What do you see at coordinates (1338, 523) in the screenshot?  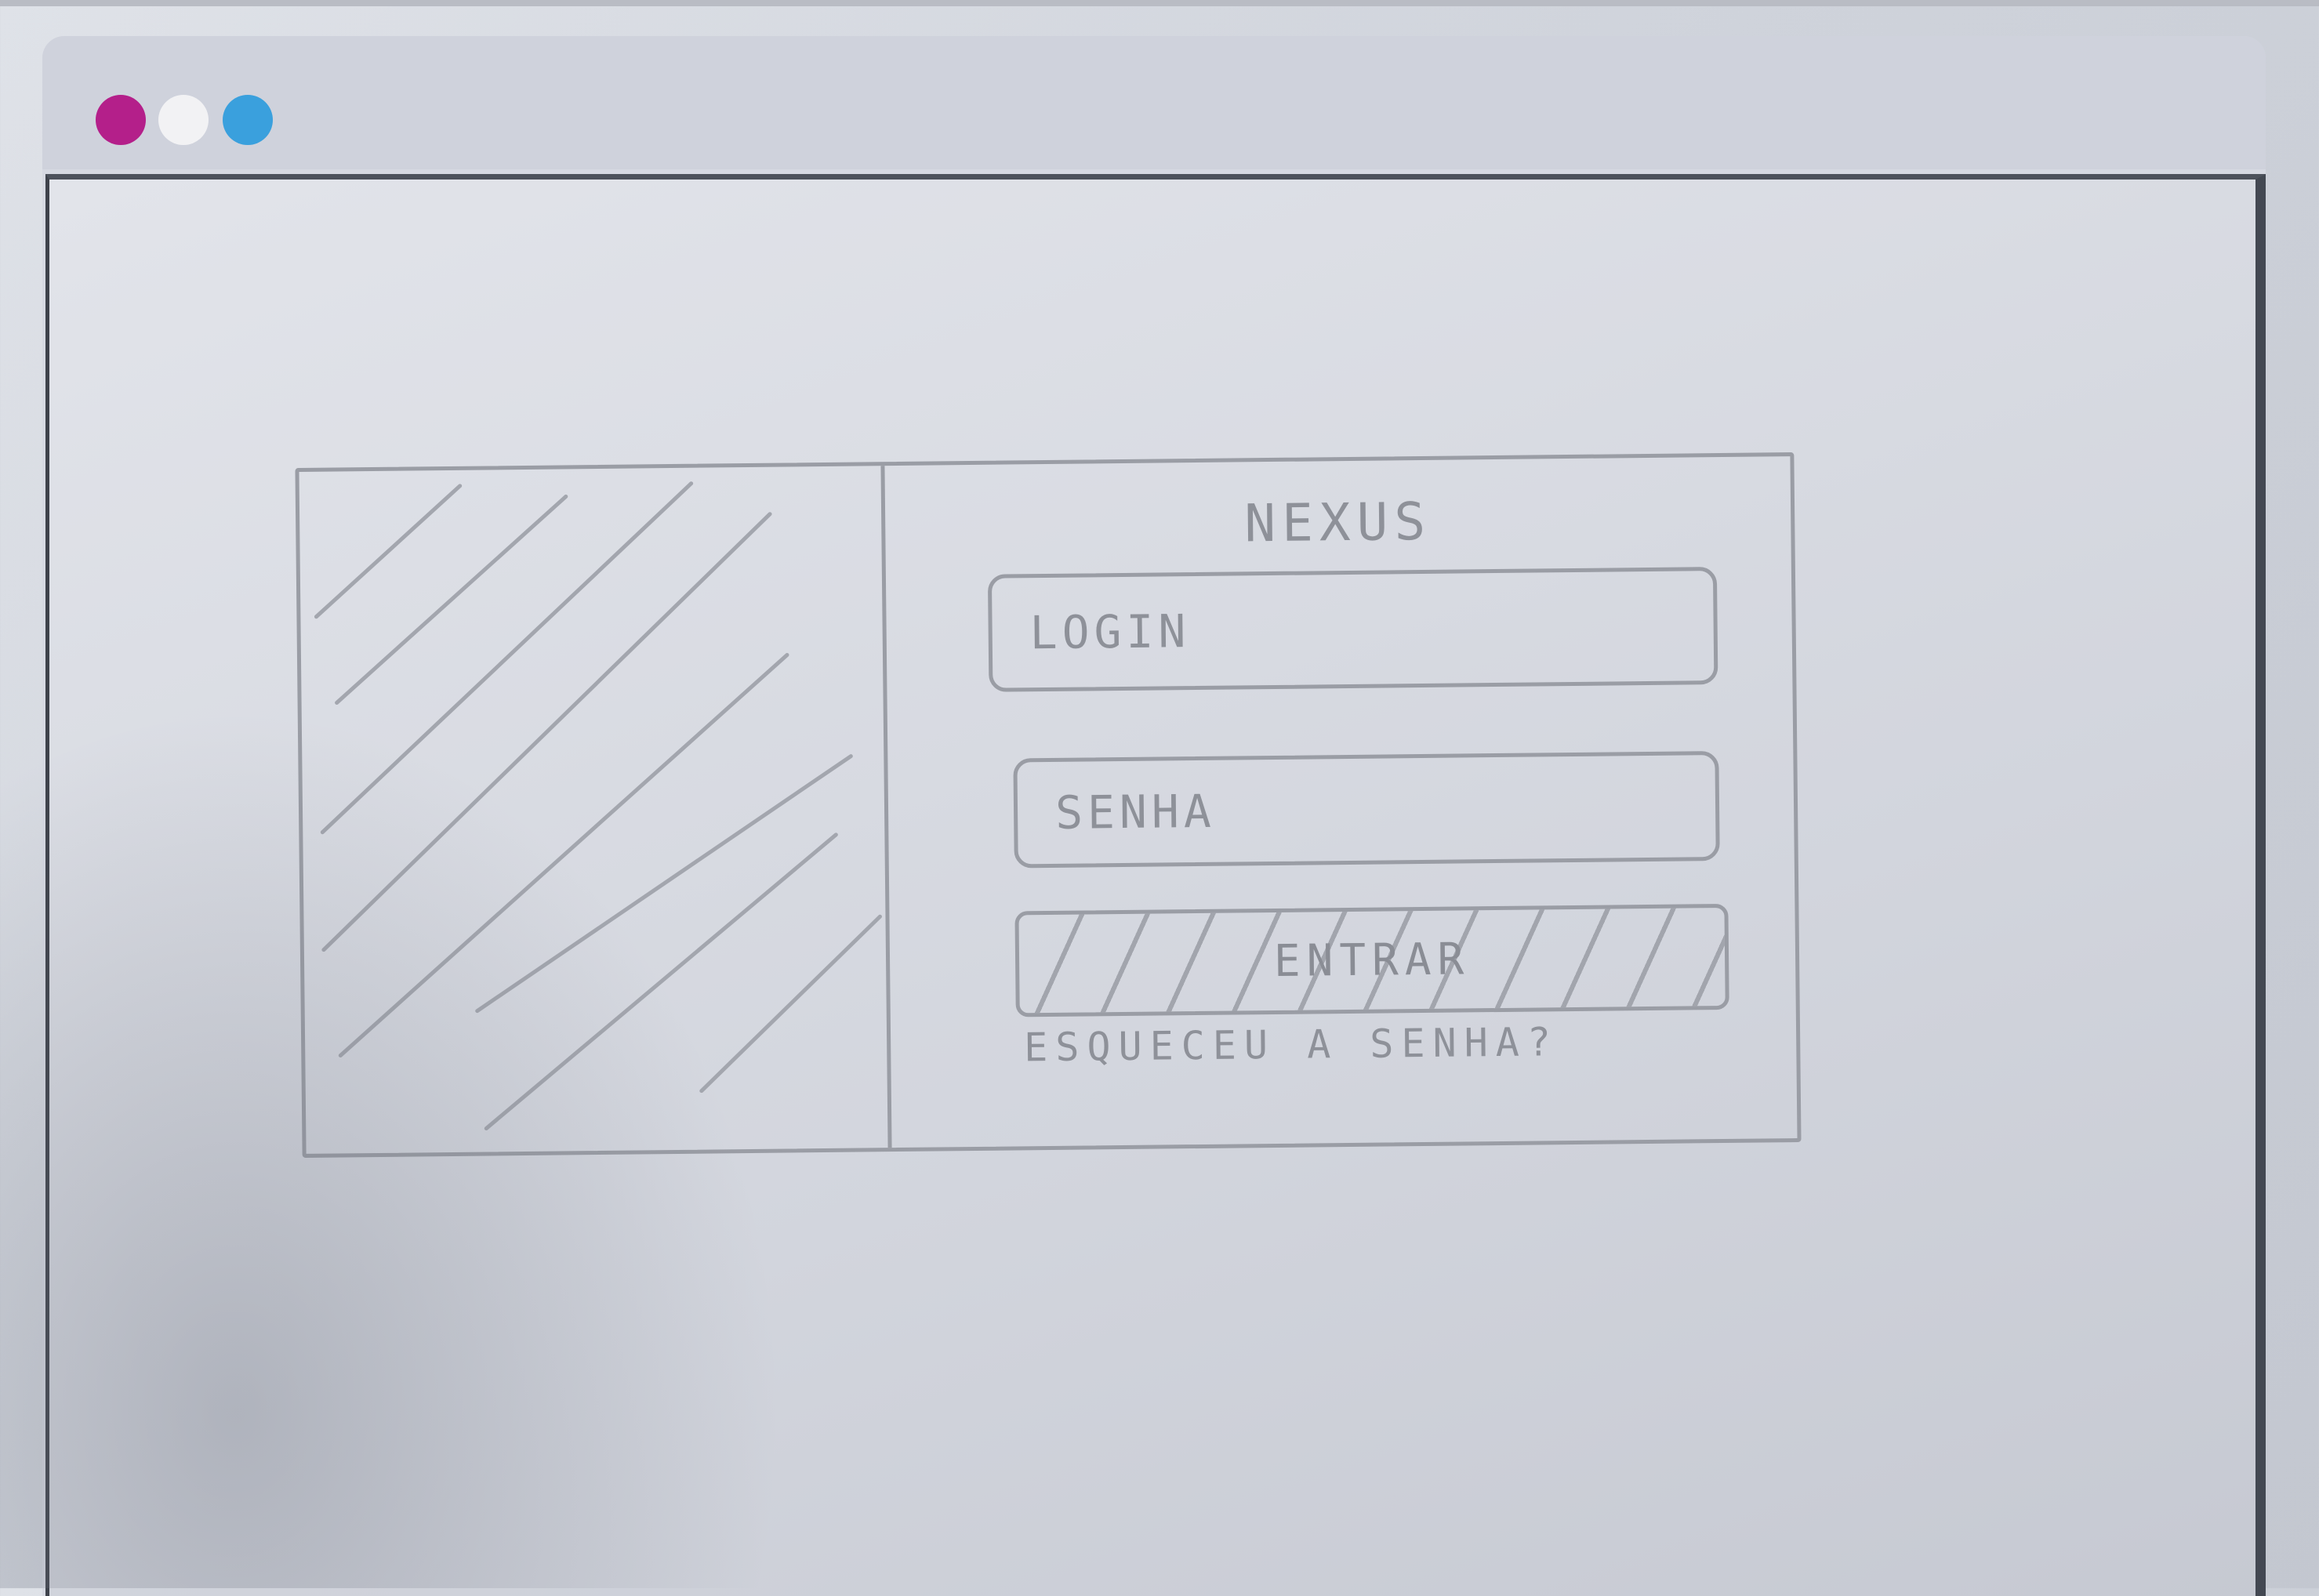 I see `brand-title: NEXUS` at bounding box center [1338, 523].